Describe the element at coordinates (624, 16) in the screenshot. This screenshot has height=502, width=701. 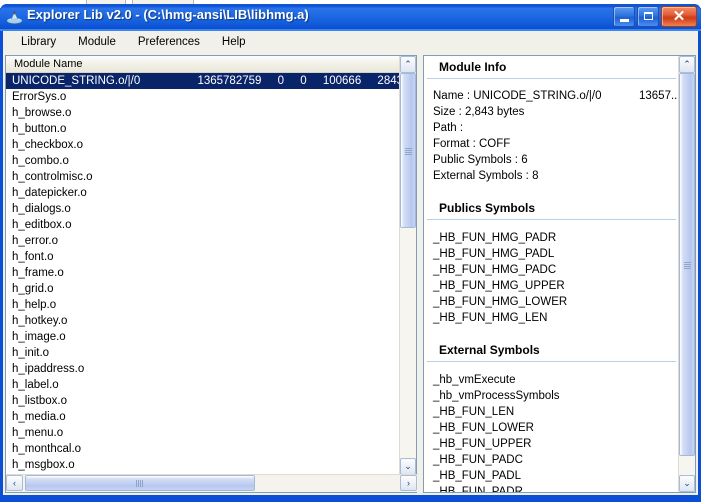
I see `minimize-button` at that location.